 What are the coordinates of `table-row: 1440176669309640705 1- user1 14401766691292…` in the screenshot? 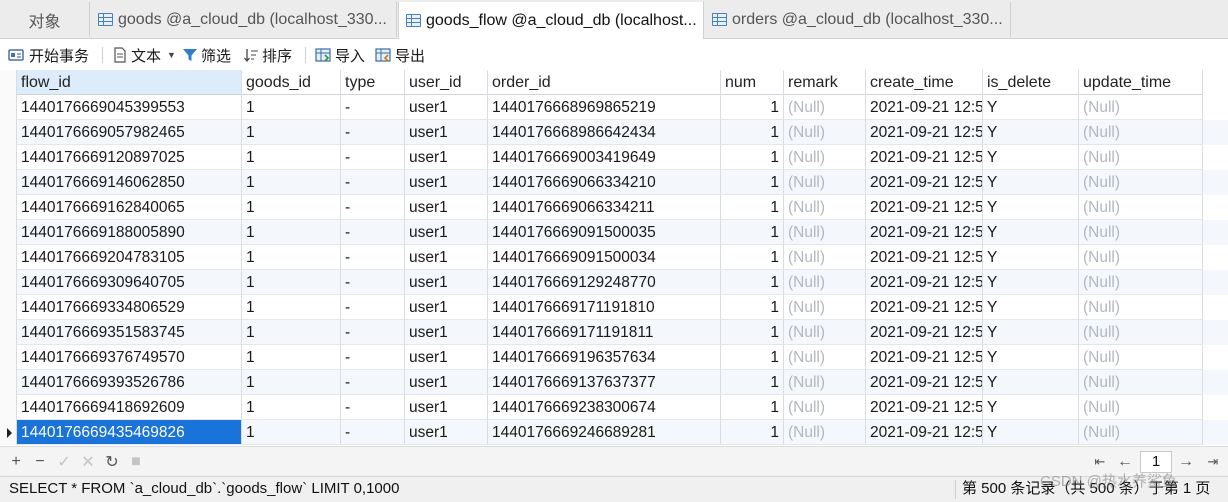 It's located at (614, 282).